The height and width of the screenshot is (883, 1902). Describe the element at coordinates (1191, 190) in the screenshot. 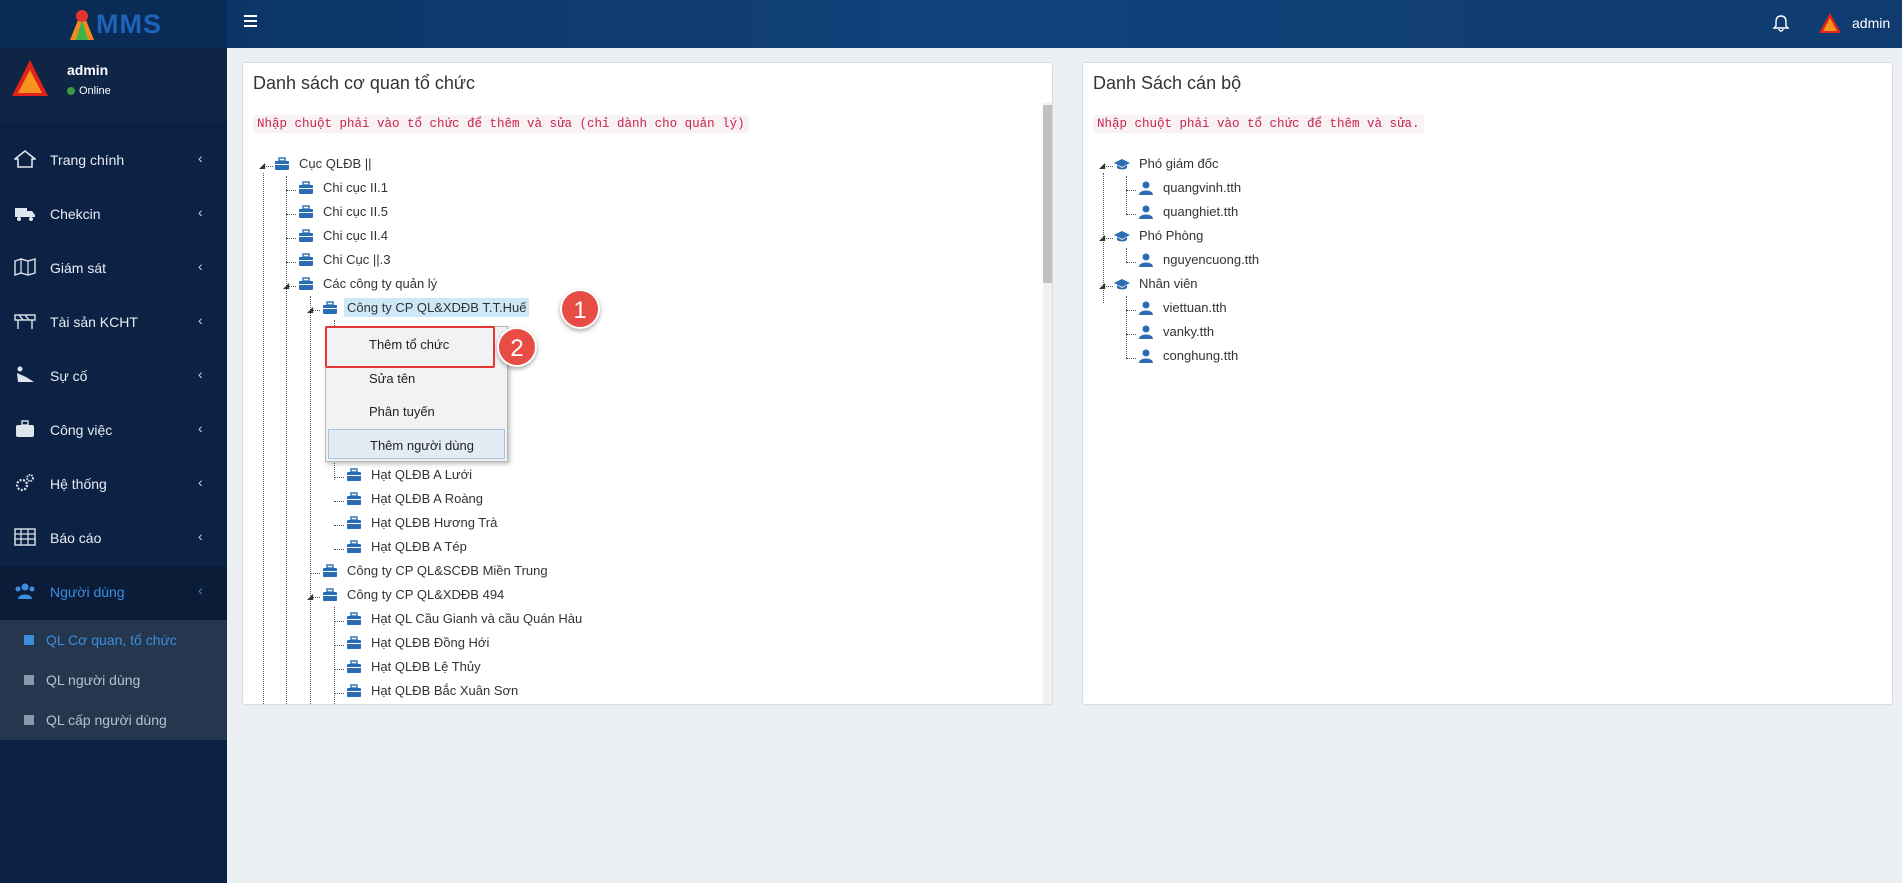

I see `tree-node-user: quangvinh.tth` at that location.